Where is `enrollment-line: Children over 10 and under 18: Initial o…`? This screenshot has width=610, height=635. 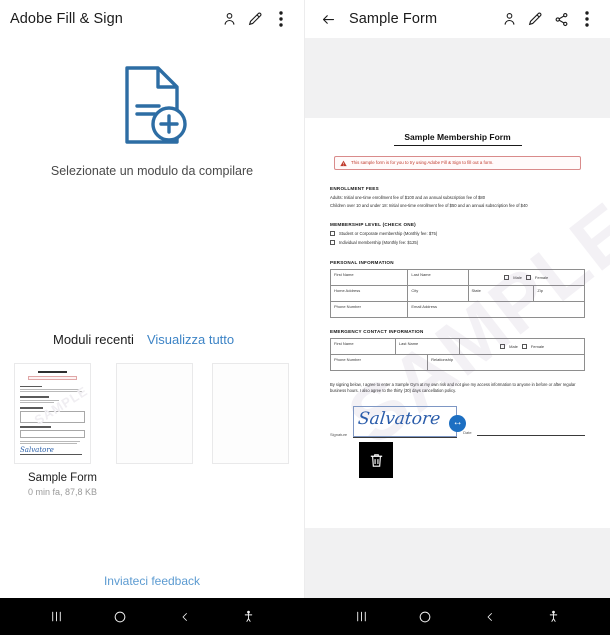
enrollment-line: Children over 10 and under 18: Initial o… is located at coordinates (429, 205).